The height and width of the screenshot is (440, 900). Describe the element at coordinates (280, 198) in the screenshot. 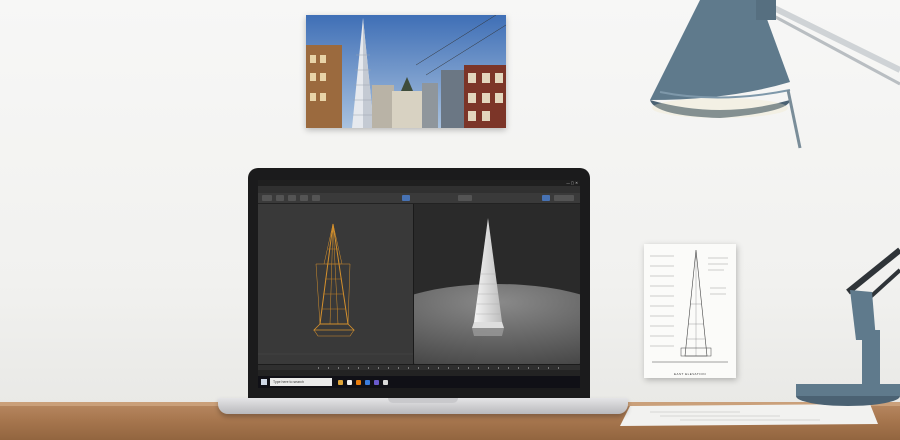

I see `view-menu` at that location.